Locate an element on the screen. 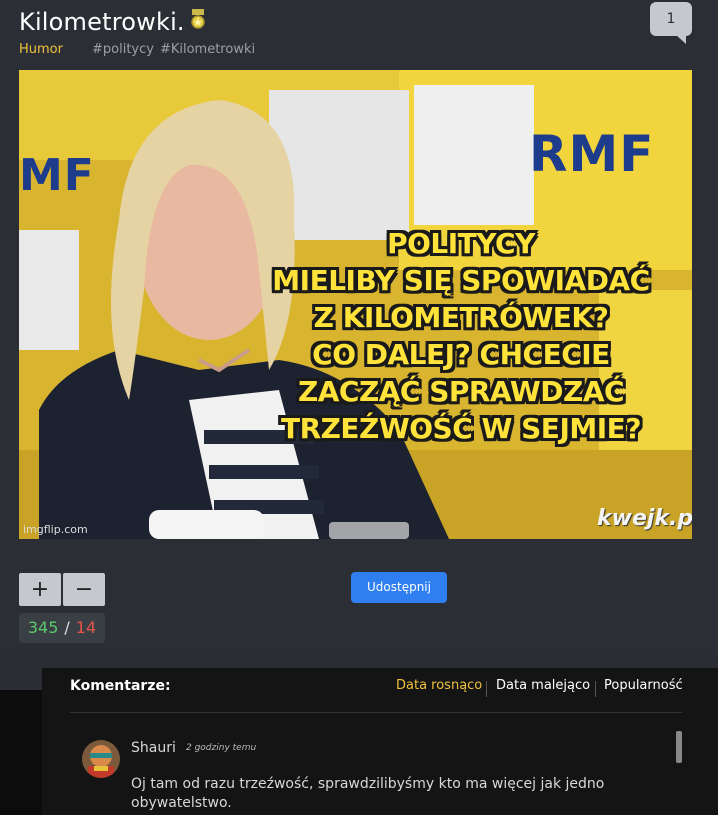 The height and width of the screenshot is (815, 718). category-link: Humor is located at coordinates (41, 49).